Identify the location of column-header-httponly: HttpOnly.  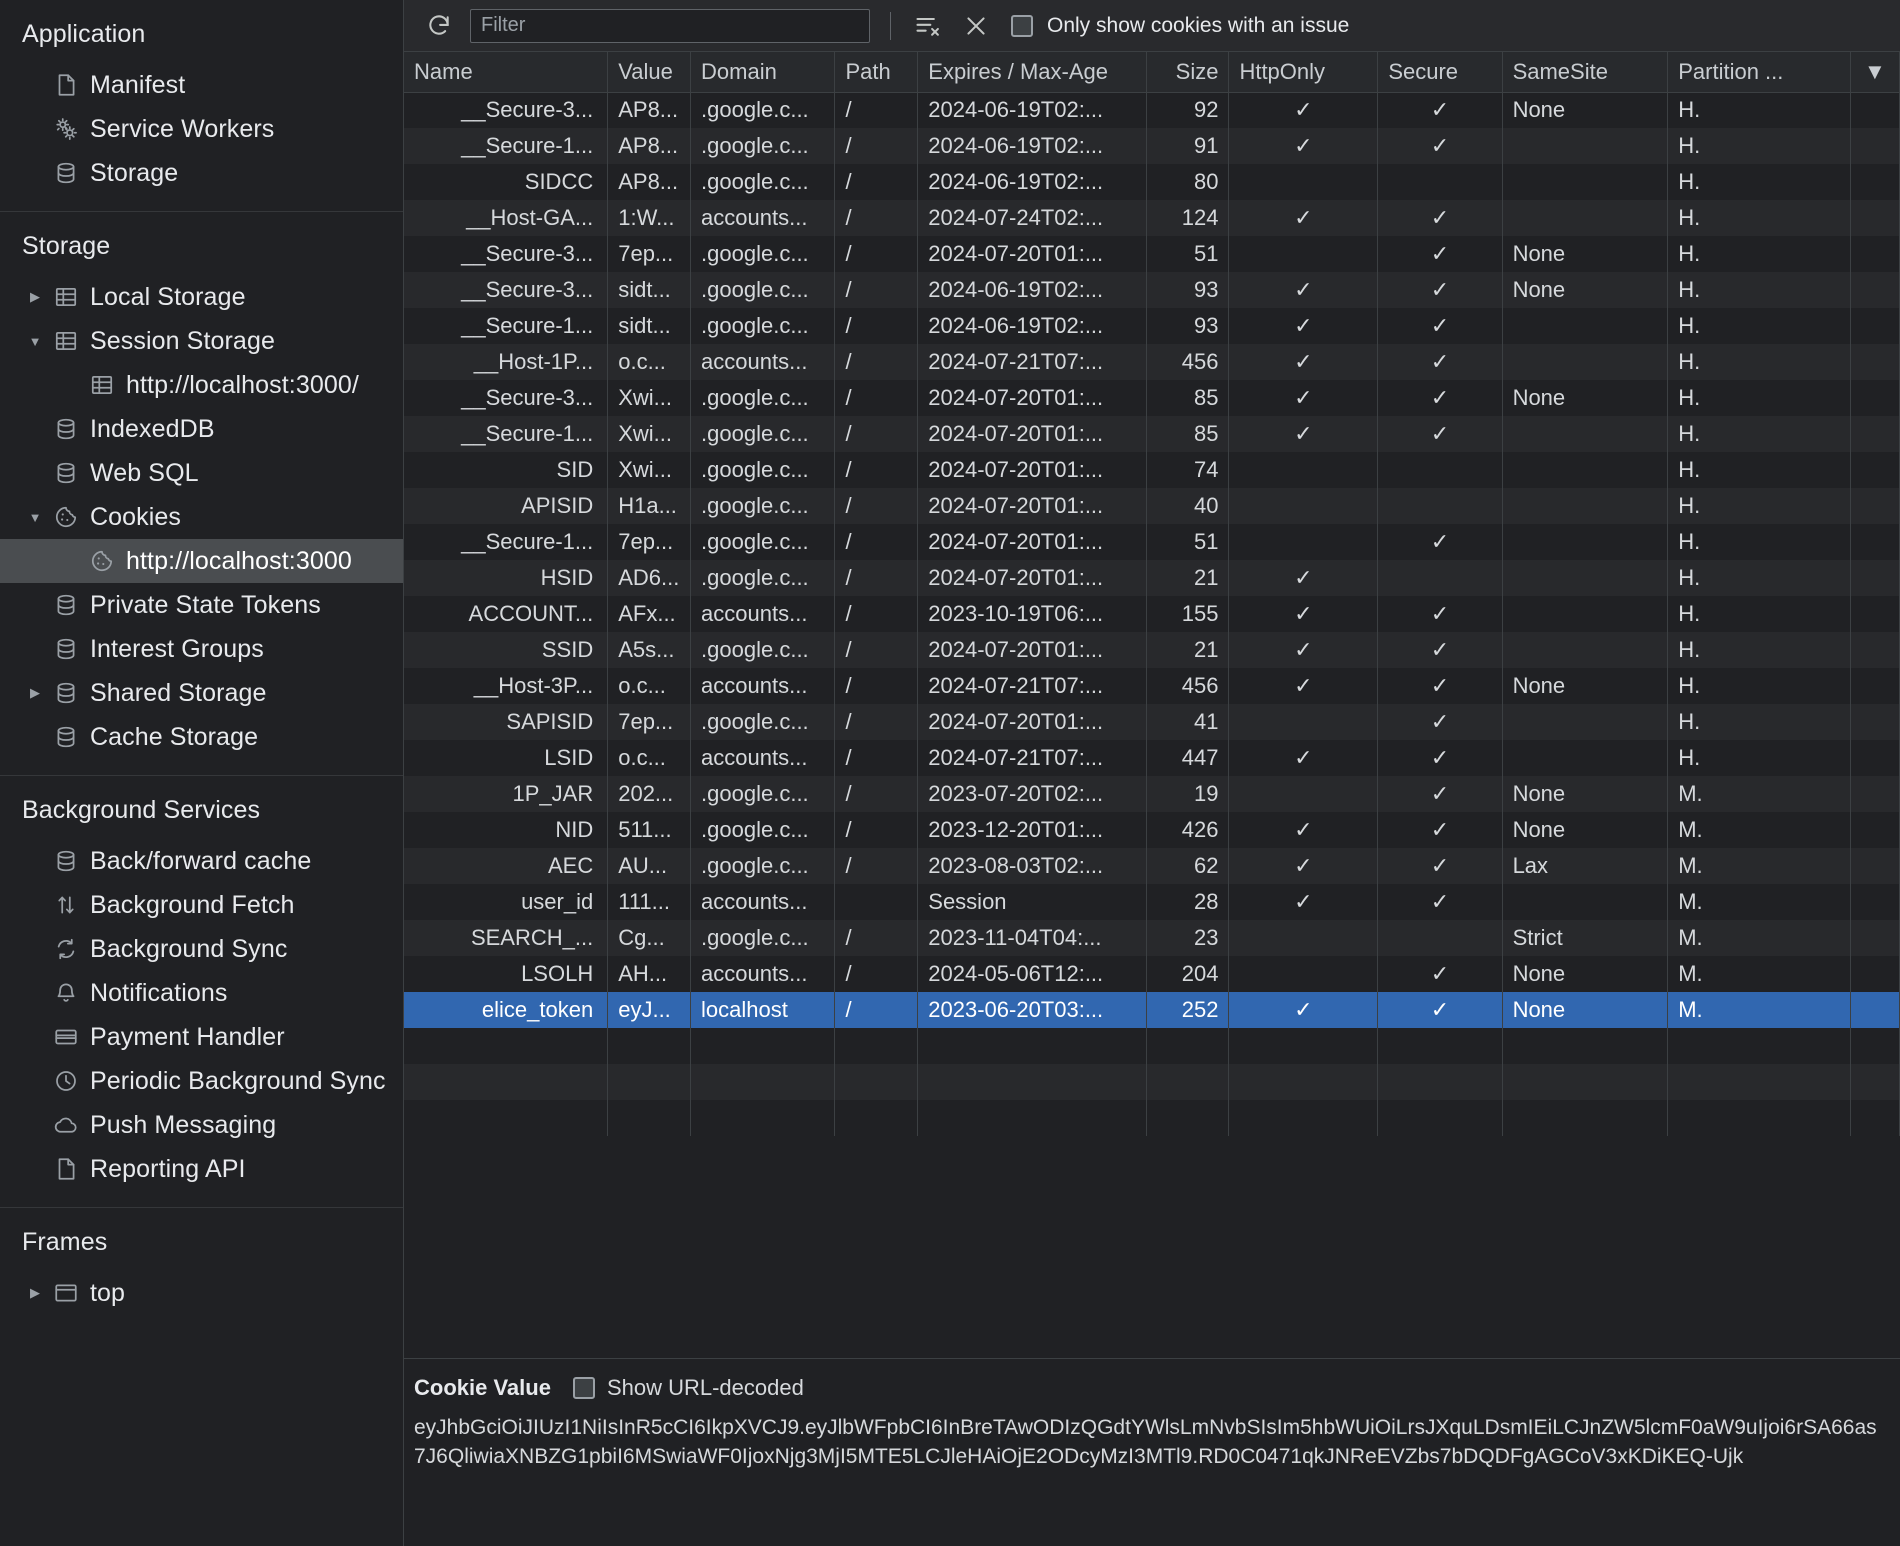
(1303, 72).